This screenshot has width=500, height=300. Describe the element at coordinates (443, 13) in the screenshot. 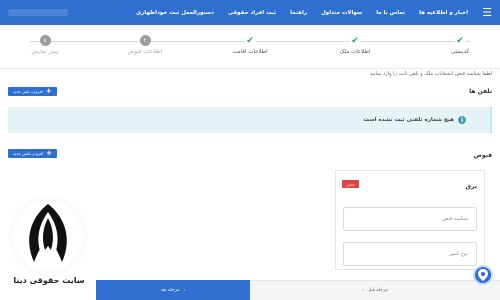

I see `nav-item-news: اخبار و اطلاعیه ها` at that location.